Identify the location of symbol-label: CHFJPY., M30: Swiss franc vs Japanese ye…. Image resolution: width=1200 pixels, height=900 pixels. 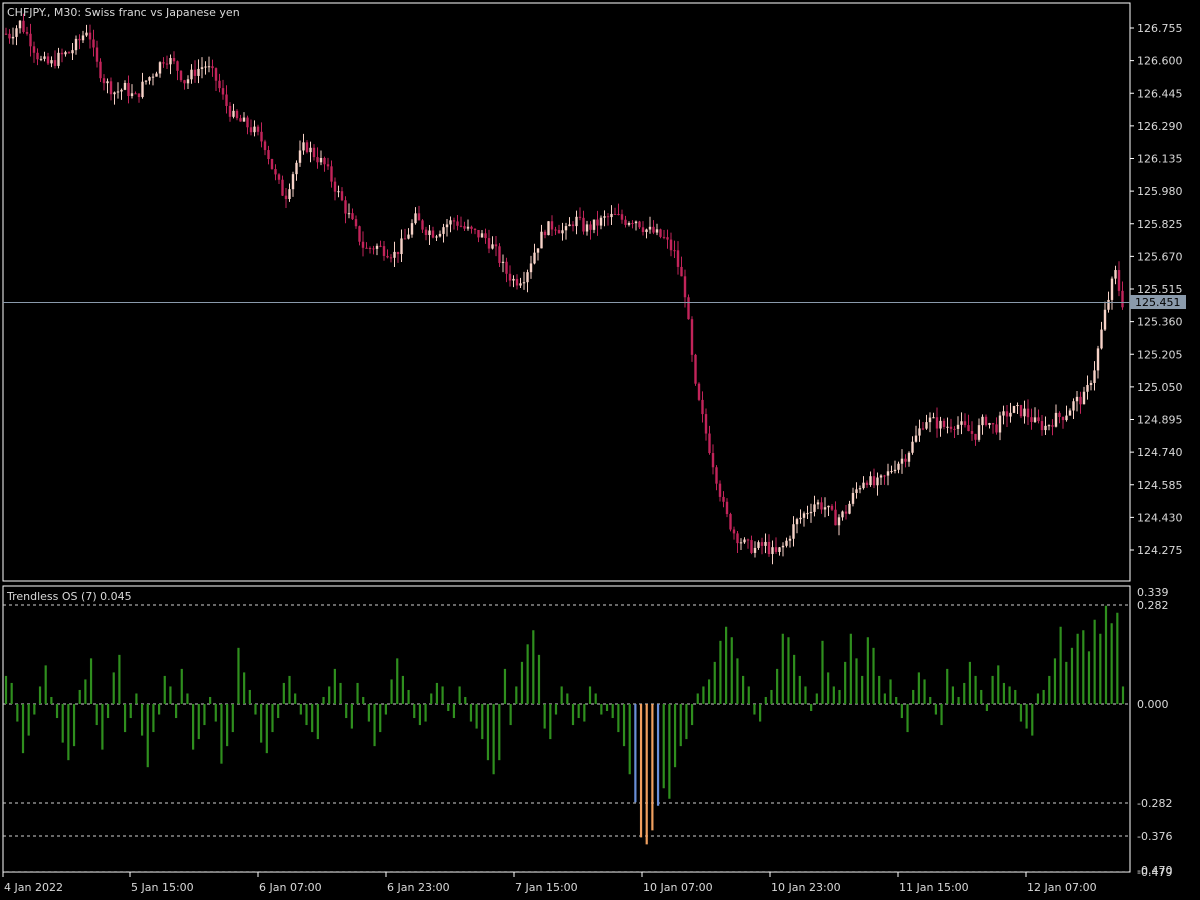
(123, 12).